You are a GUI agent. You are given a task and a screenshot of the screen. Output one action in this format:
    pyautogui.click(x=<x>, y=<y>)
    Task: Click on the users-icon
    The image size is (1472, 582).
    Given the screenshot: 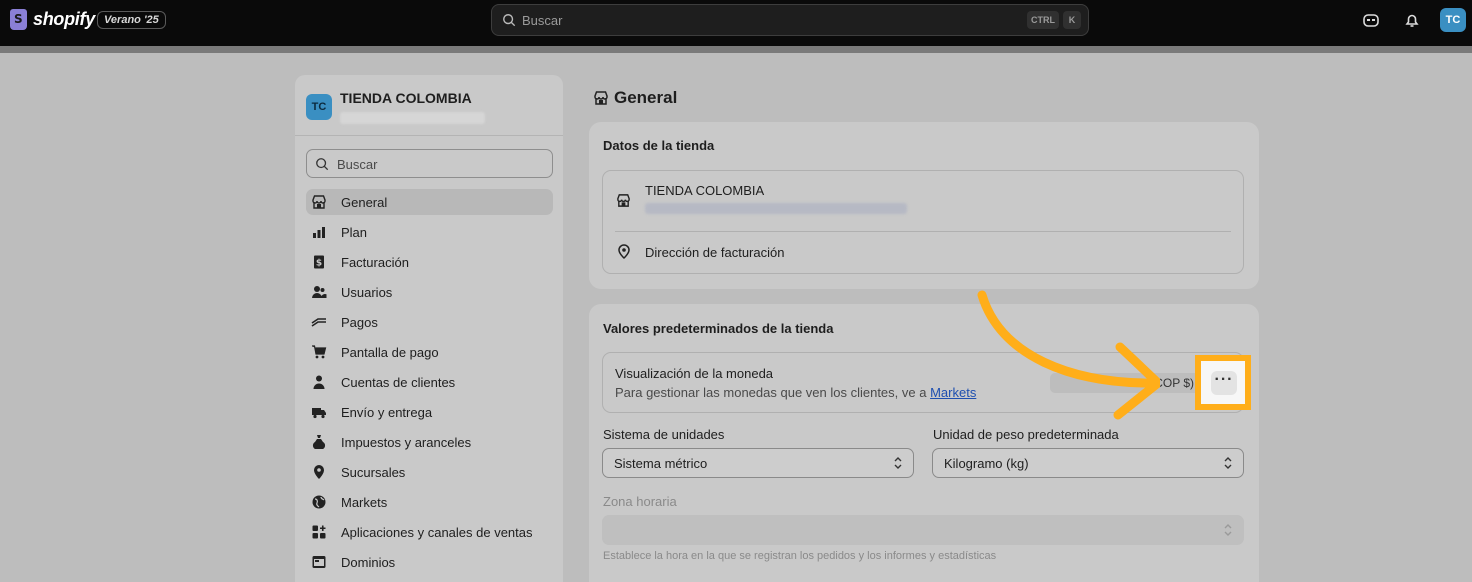 What is the action you would take?
    pyautogui.click(x=319, y=292)
    